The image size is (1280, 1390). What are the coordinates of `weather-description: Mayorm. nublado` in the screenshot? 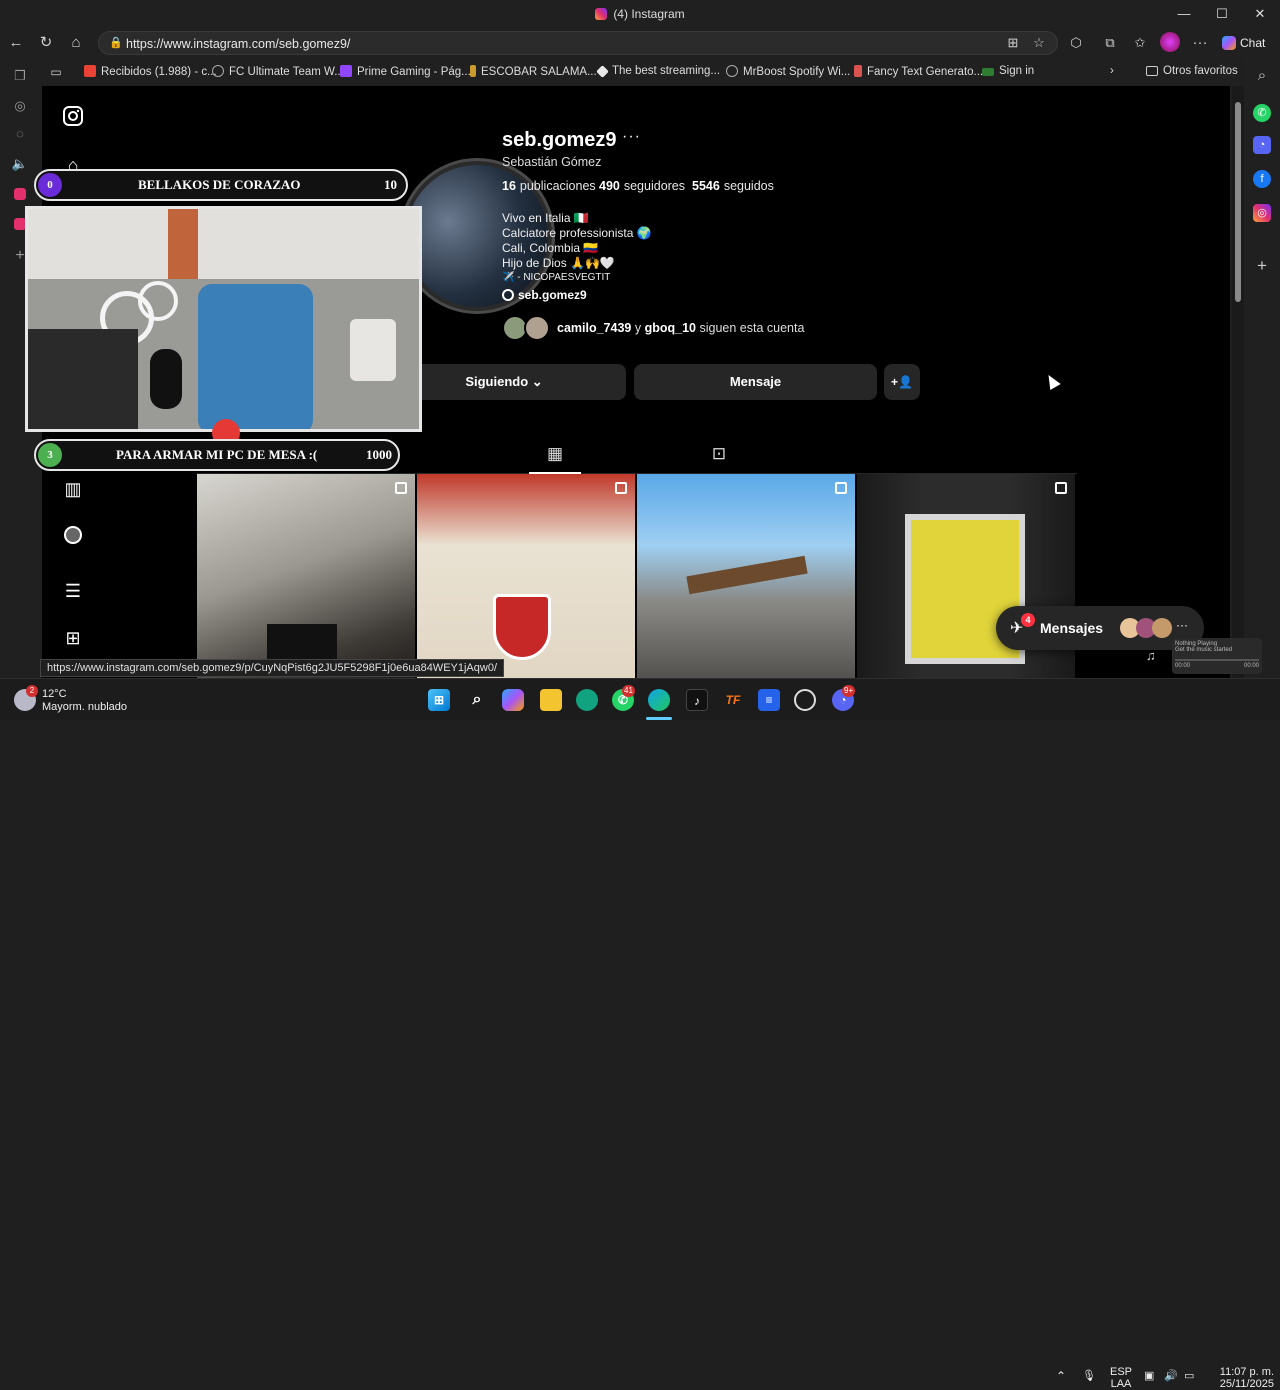 It's located at (84, 707).